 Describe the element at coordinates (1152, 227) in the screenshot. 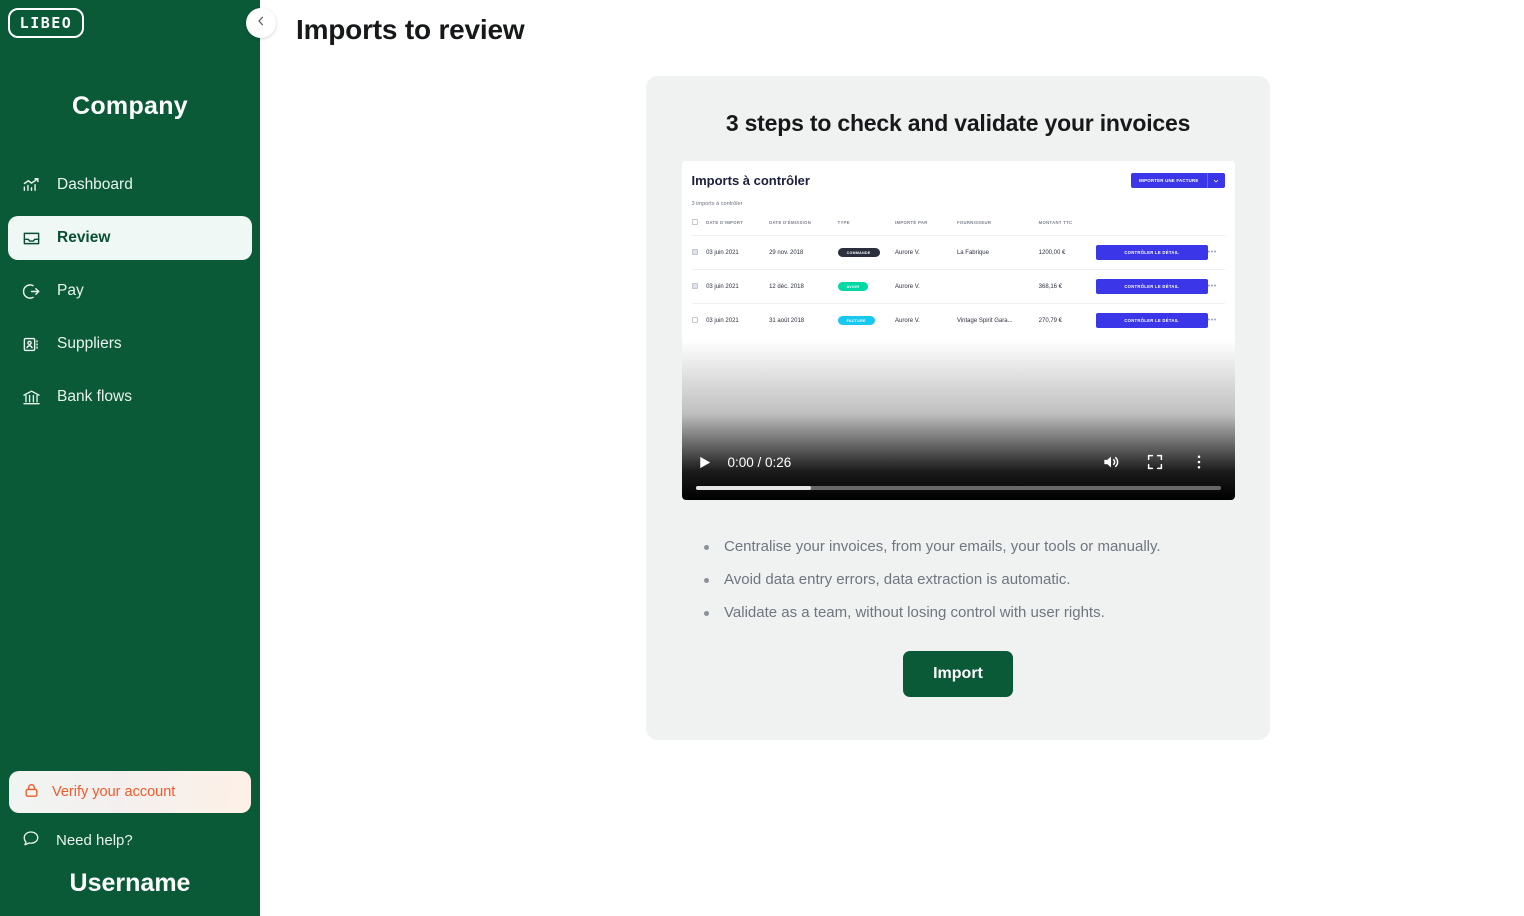

I see `column-header-actions` at that location.